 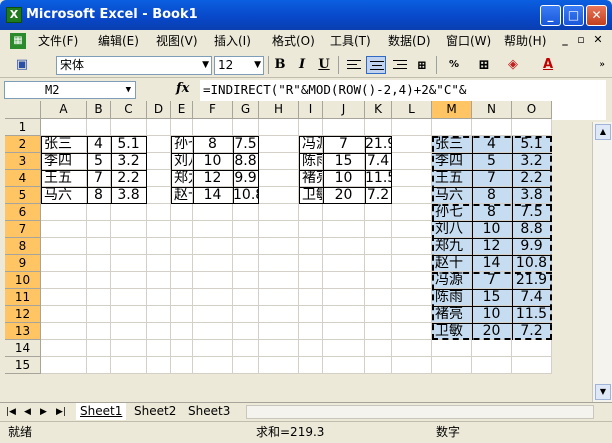 What do you see at coordinates (532, 195) in the screenshot?
I see `cell: 3.8` at bounding box center [532, 195].